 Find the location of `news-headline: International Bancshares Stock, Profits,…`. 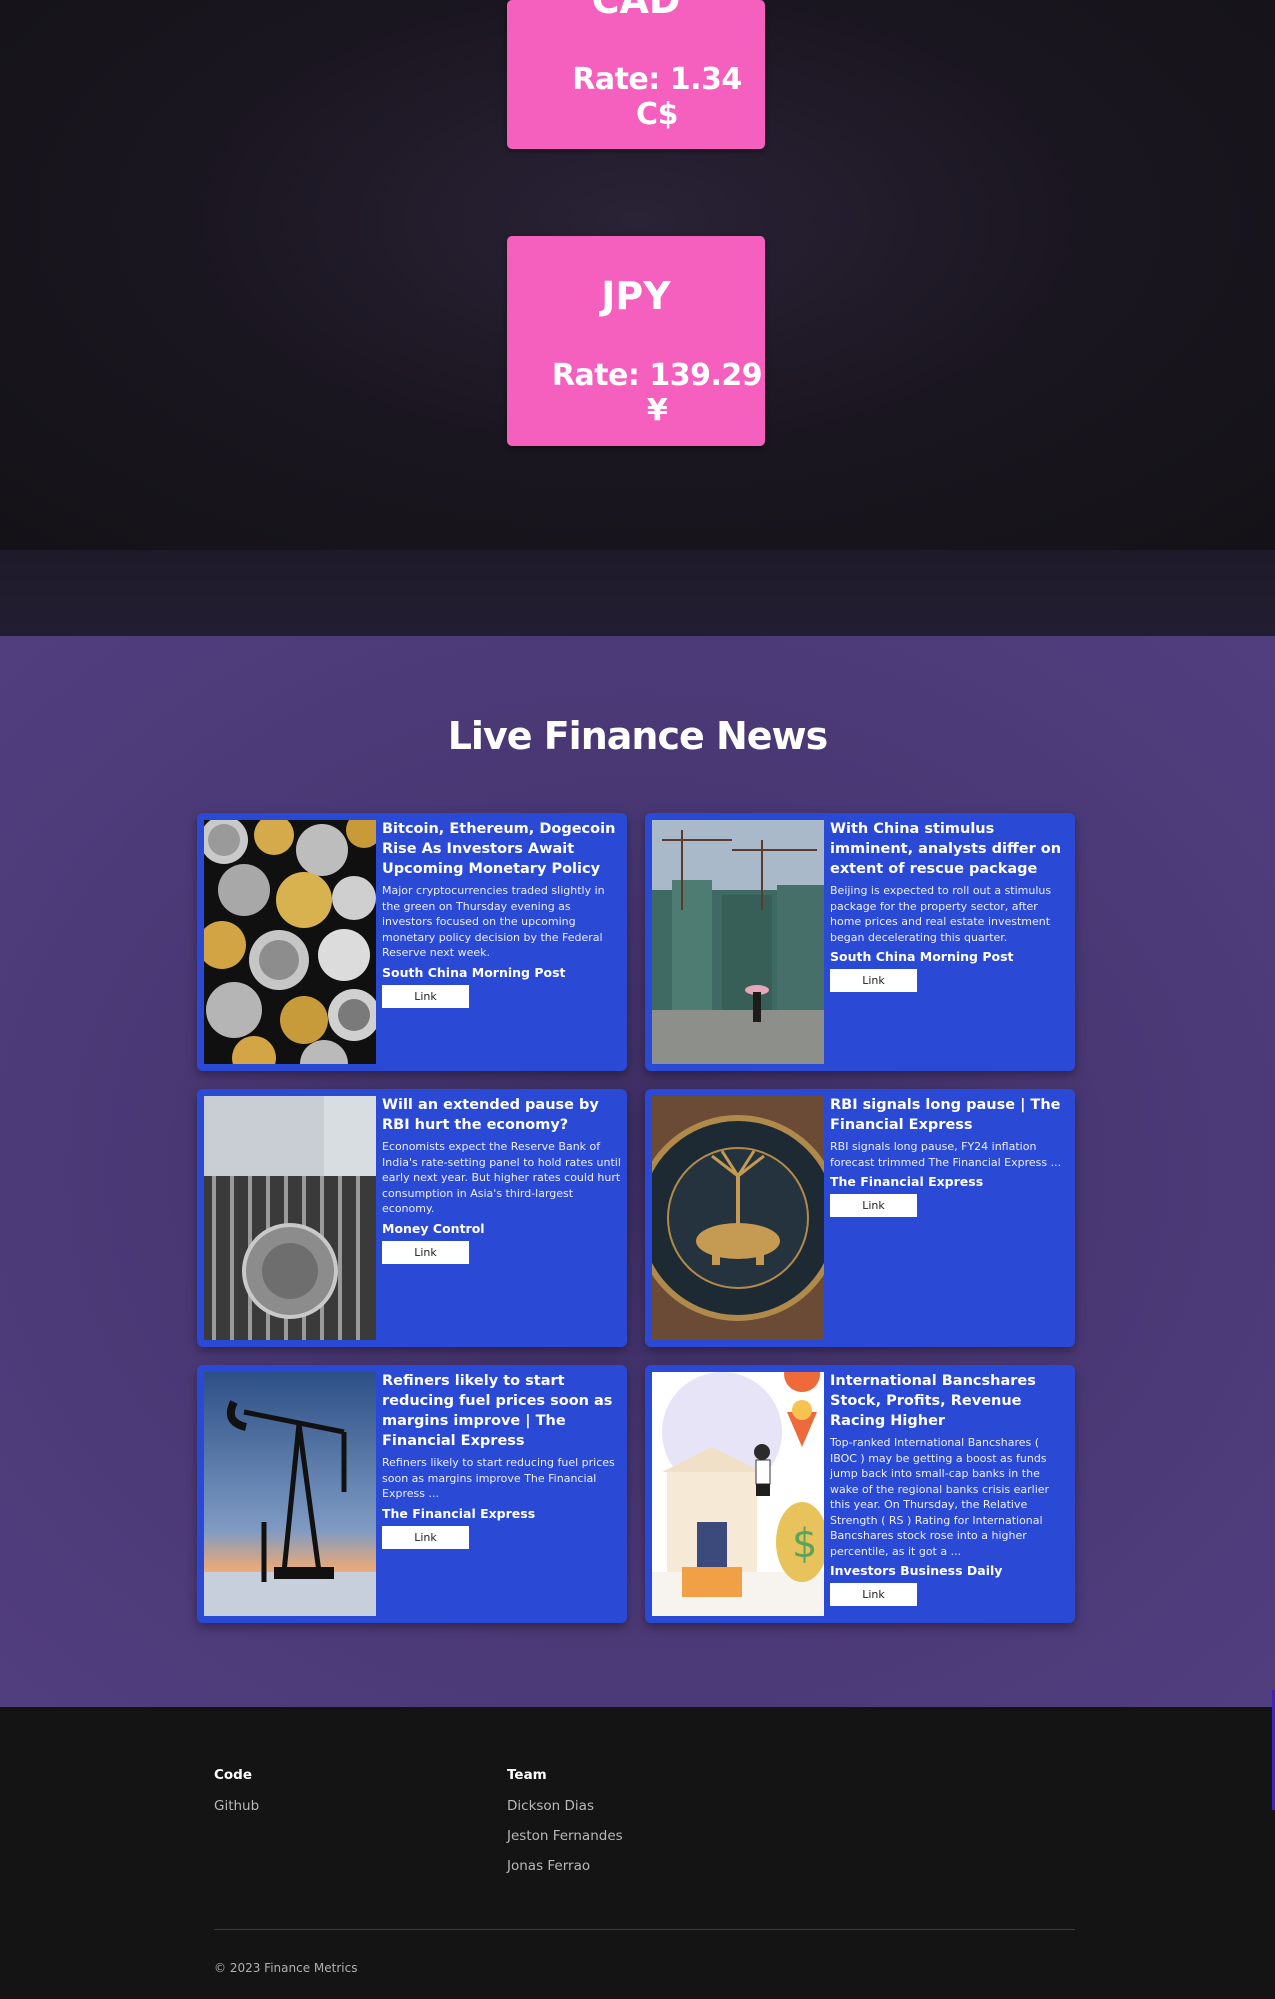

news-headline: International Bancshares Stock, Profits,… is located at coordinates (933, 1401).